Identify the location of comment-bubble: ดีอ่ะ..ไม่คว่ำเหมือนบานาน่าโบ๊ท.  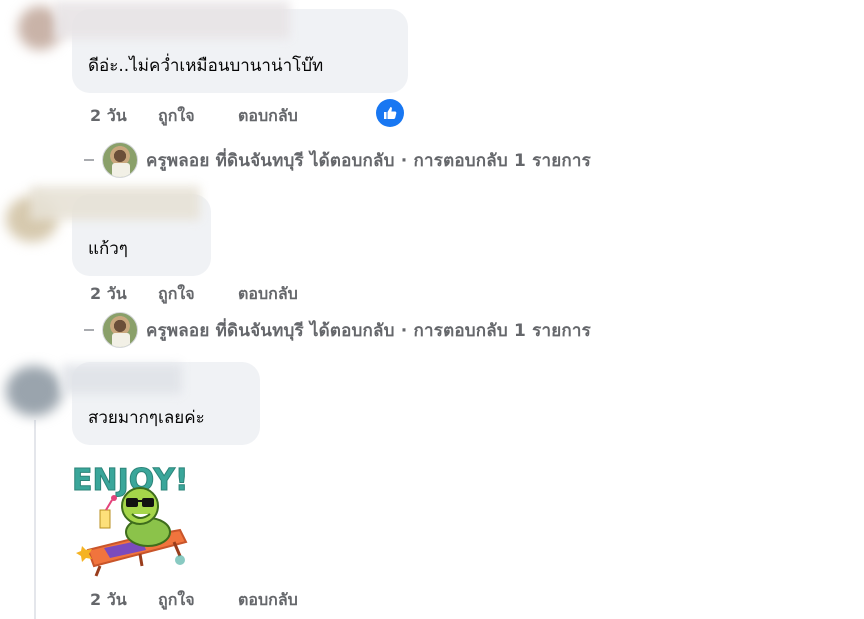
(231, 47).